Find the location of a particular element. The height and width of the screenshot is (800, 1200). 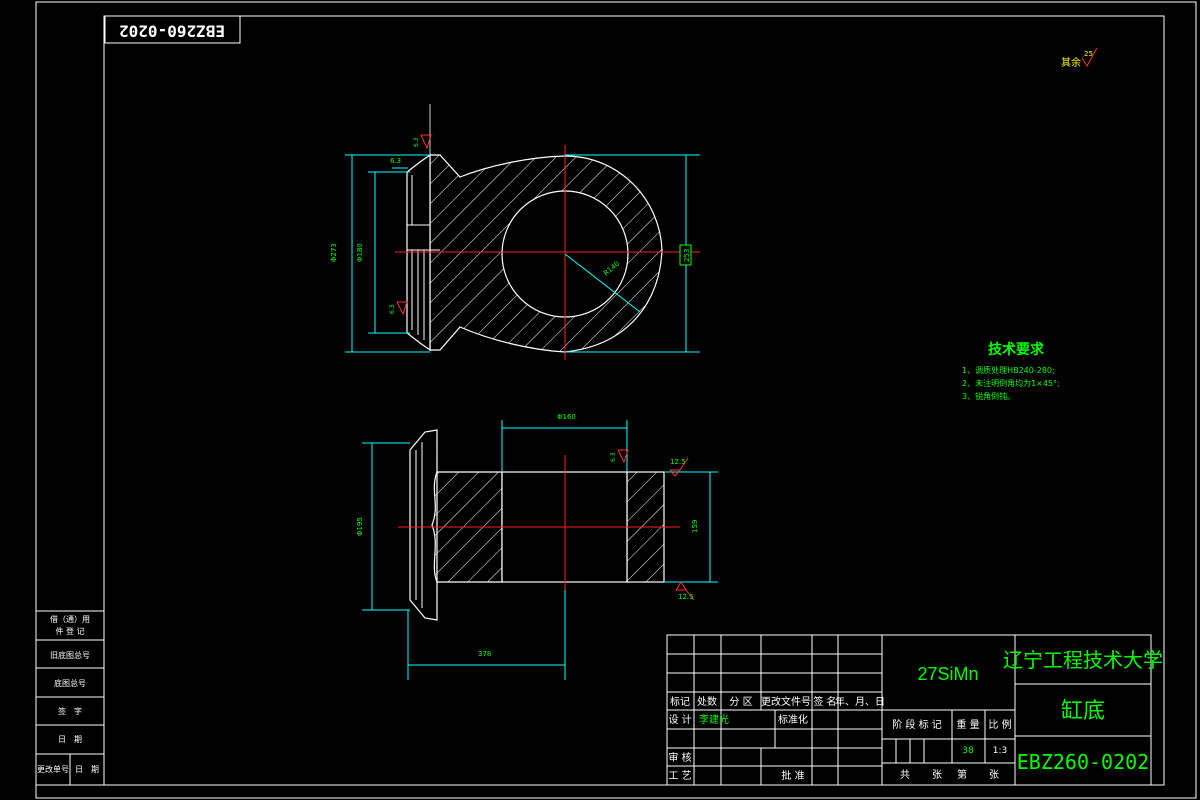

svg-text: 重 量 is located at coordinates (967, 724).